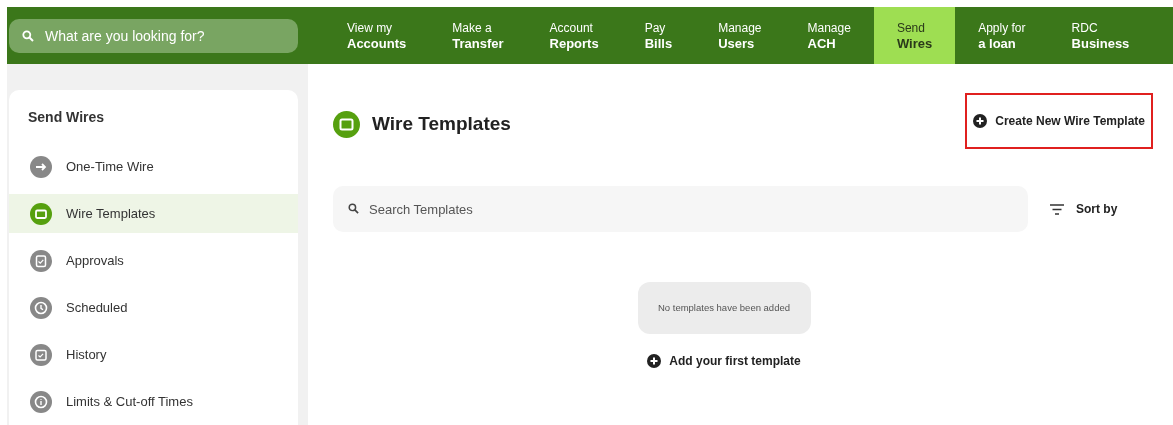 The height and width of the screenshot is (425, 1173). Describe the element at coordinates (478, 35) in the screenshot. I see `nav-tab: Make a Transfer` at that location.